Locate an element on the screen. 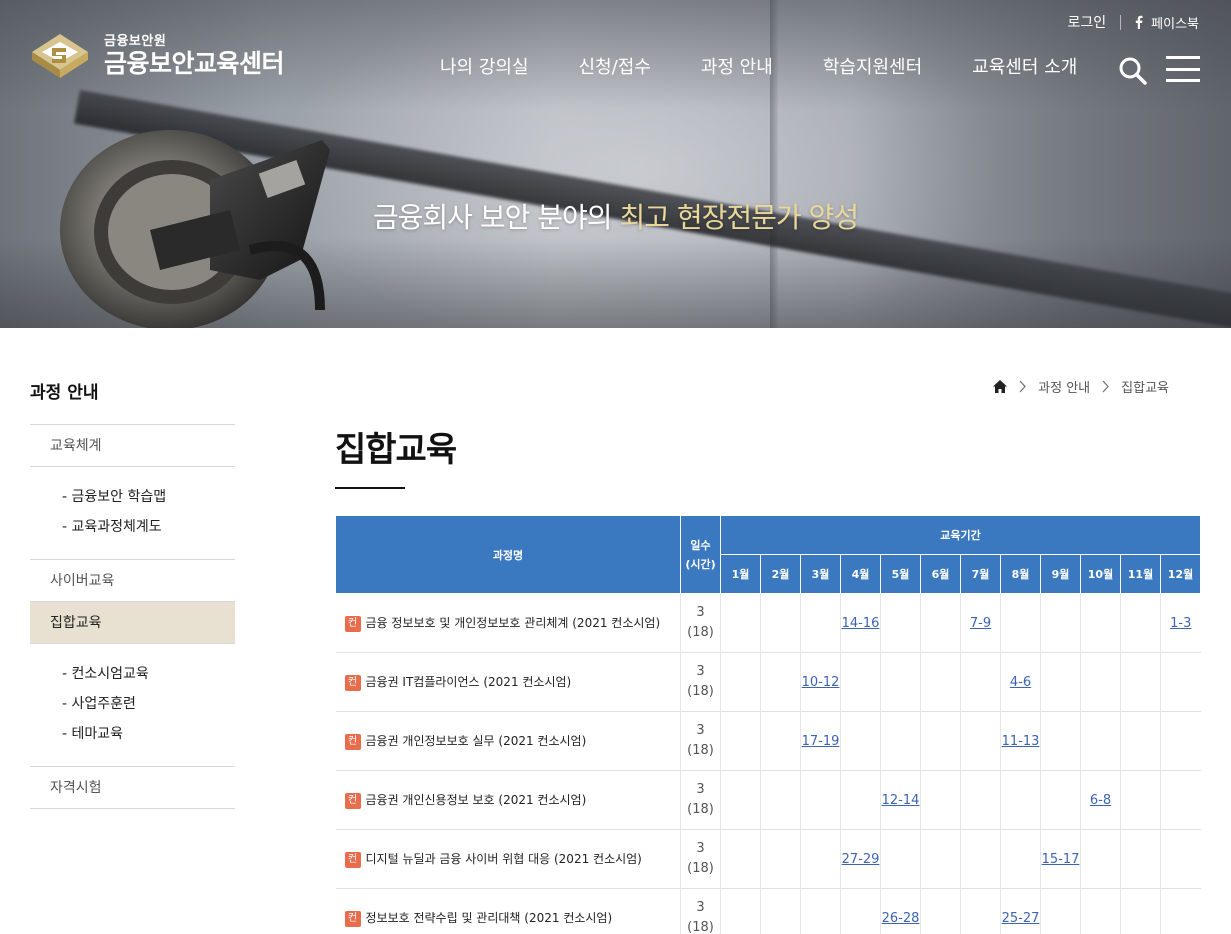  course-name: 정보보호 전략수립 및 관리대책 (2021 컨소시엄) is located at coordinates (489, 918).